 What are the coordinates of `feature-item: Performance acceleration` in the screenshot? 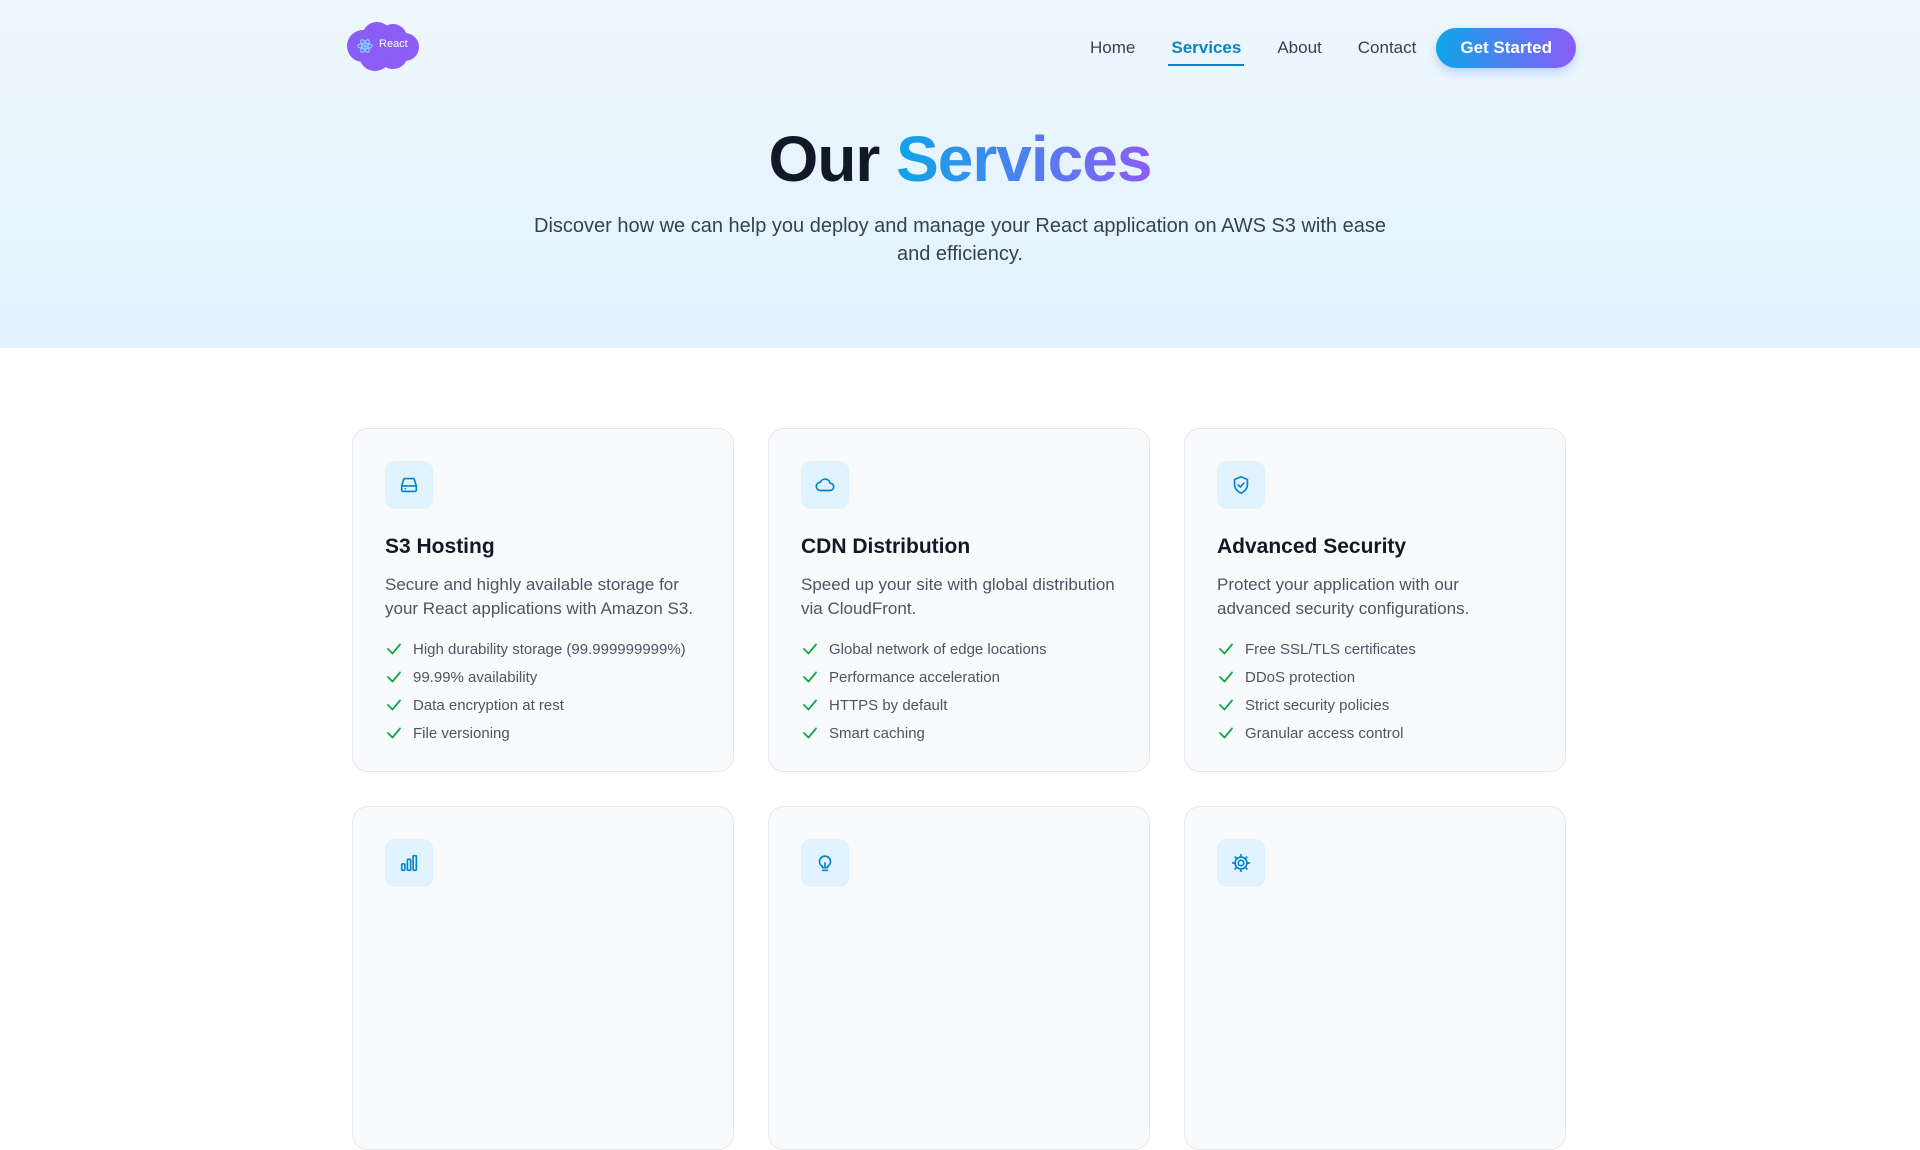 It's located at (959, 677).